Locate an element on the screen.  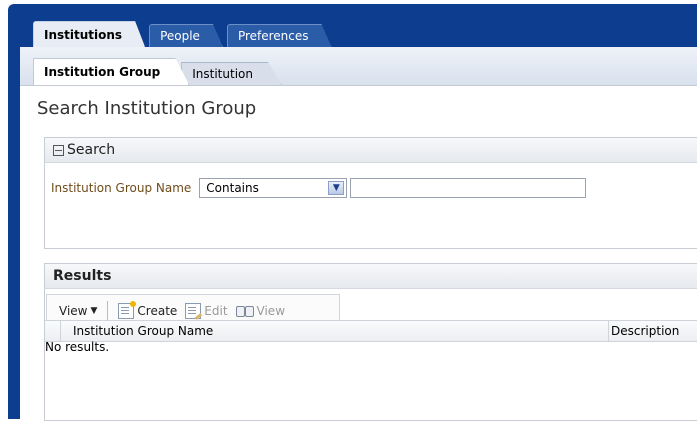
tab-label: Institutions is located at coordinates (83, 34).